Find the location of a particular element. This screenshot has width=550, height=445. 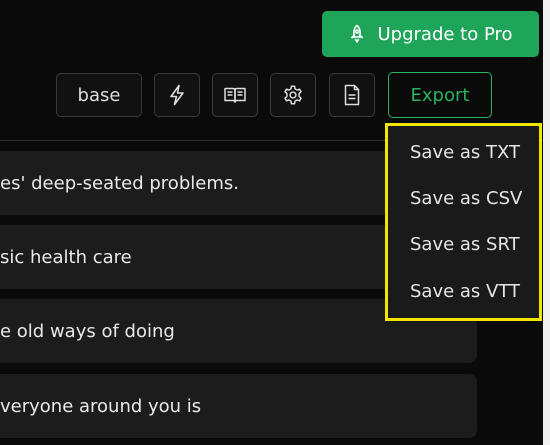

export-button: Export is located at coordinates (440, 95).